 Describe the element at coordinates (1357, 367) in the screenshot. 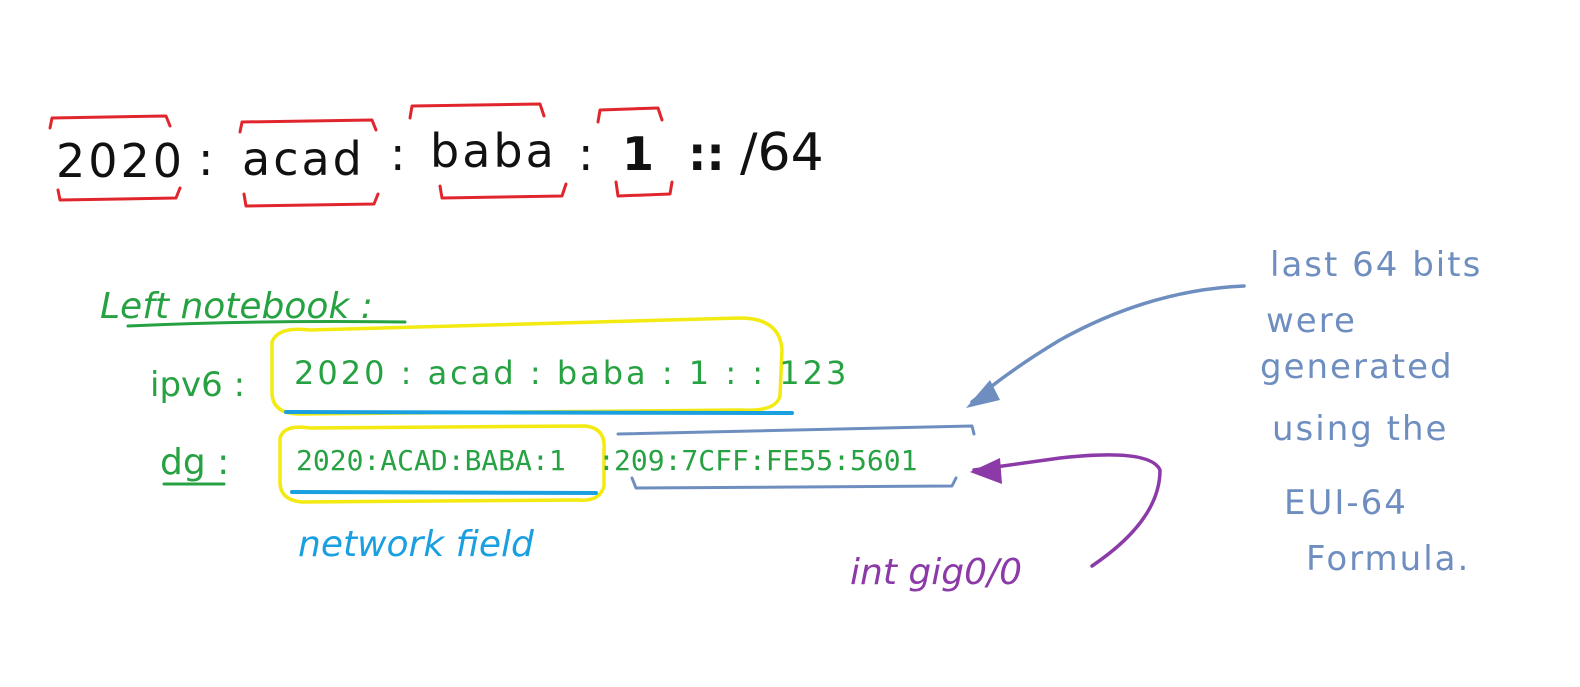

I see `eui64-note-line-3: generated` at that location.